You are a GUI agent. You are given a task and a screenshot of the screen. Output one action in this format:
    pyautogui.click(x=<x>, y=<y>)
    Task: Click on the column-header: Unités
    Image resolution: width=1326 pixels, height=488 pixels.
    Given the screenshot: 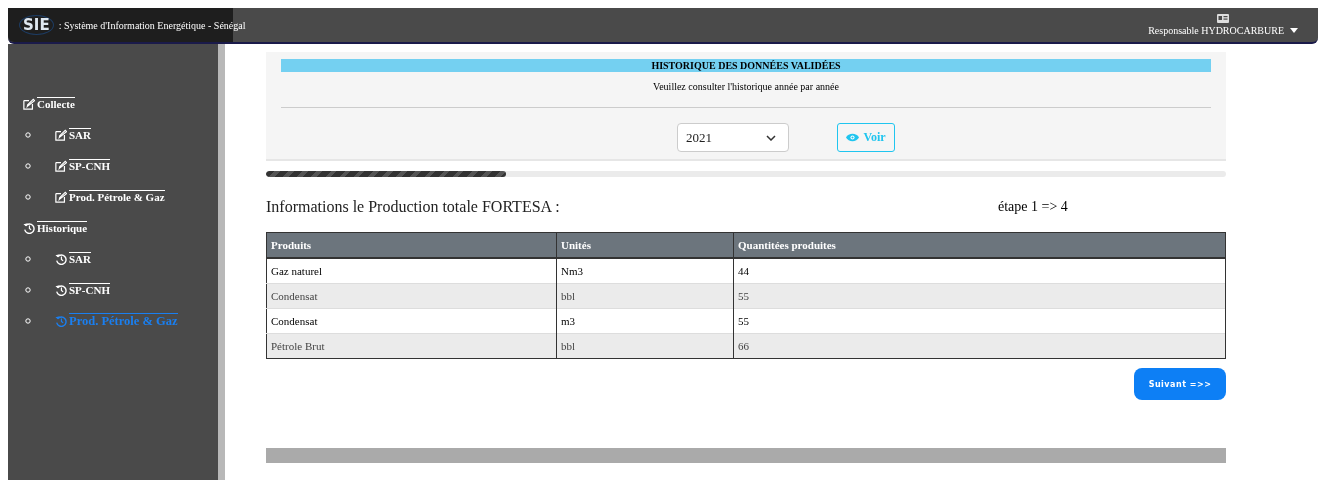 What is the action you would take?
    pyautogui.click(x=645, y=245)
    